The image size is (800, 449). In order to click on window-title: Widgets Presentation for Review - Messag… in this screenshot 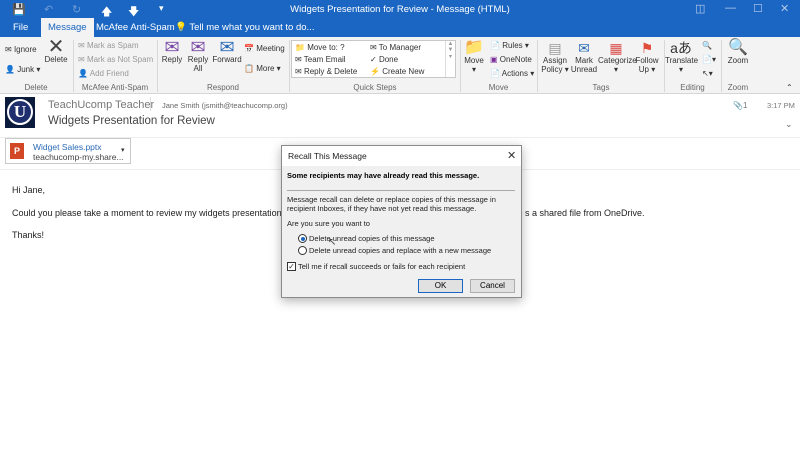, I will do `click(400, 9)`.